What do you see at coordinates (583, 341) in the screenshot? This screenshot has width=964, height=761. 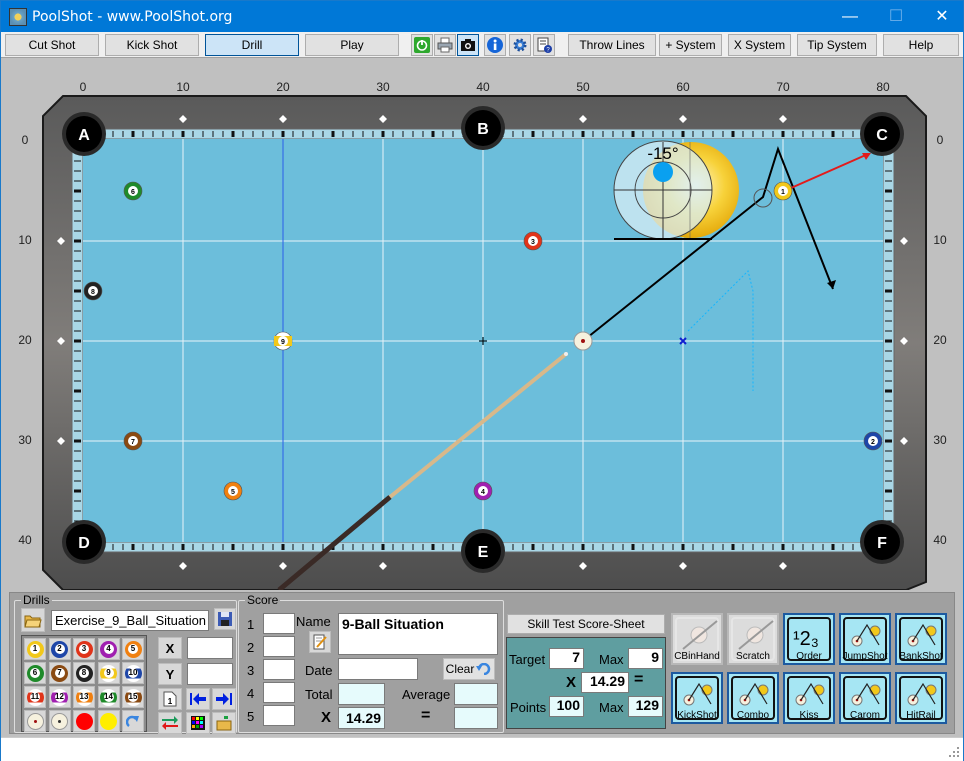 I see `cue-ball` at bounding box center [583, 341].